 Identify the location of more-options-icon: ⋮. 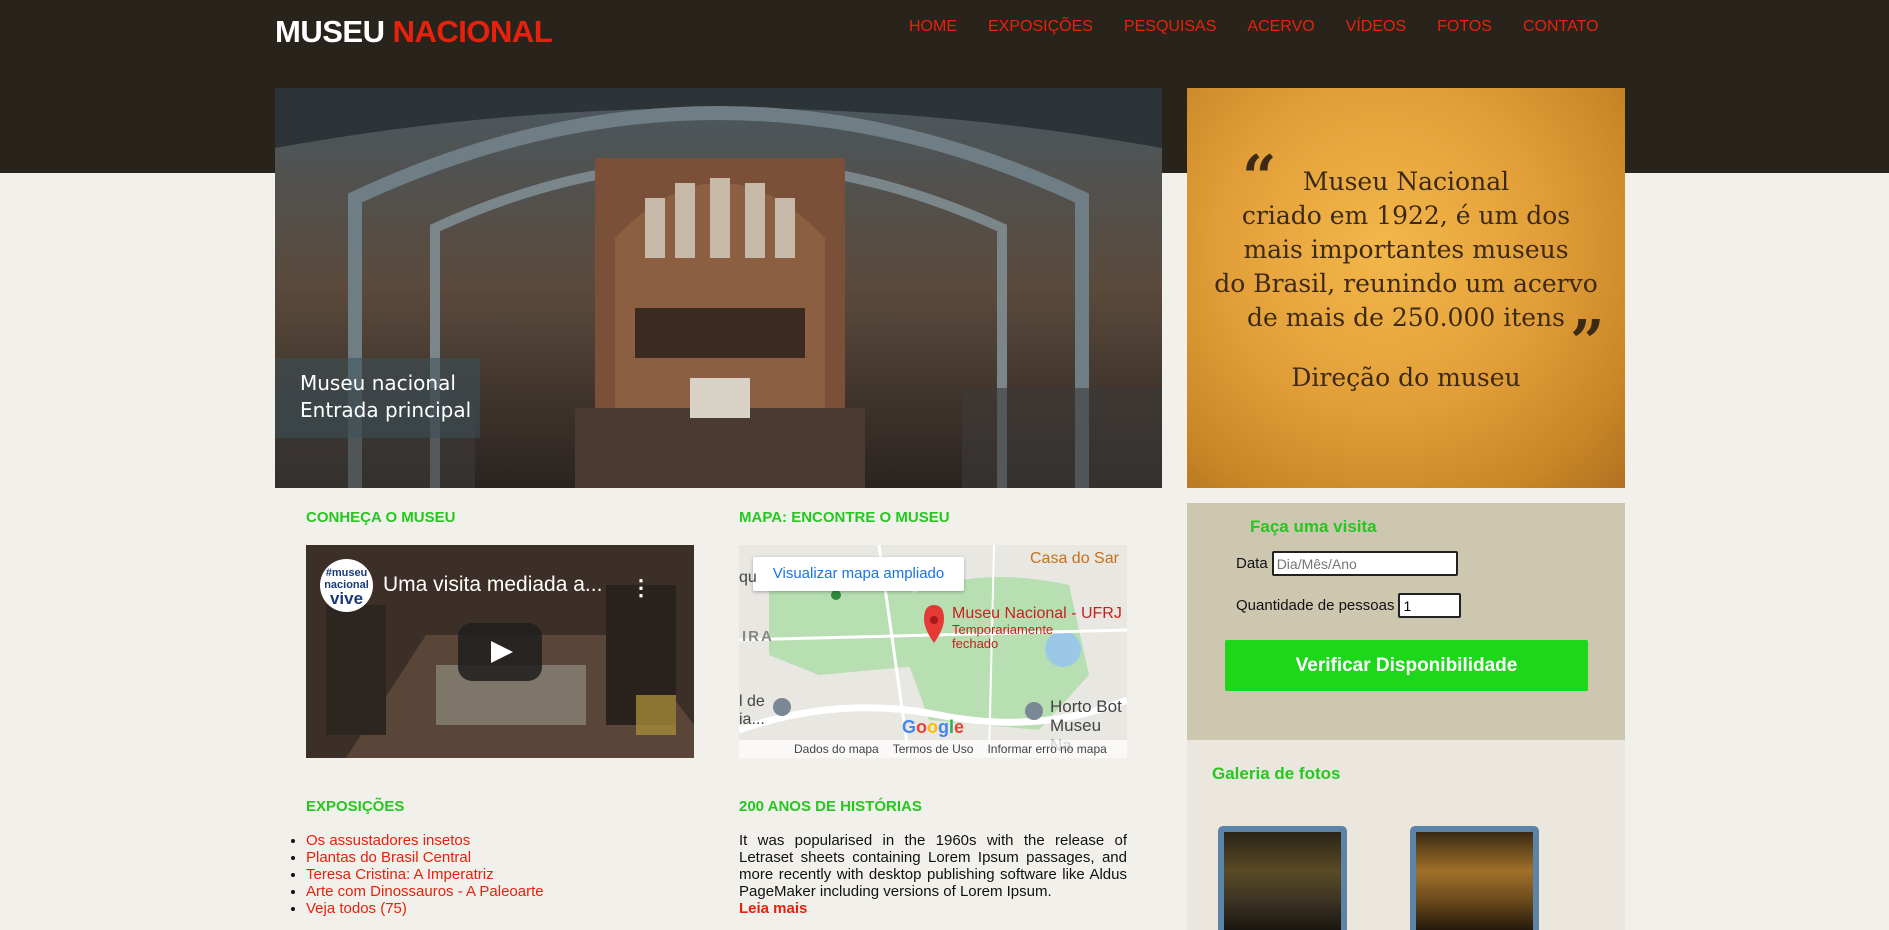
(641, 588).